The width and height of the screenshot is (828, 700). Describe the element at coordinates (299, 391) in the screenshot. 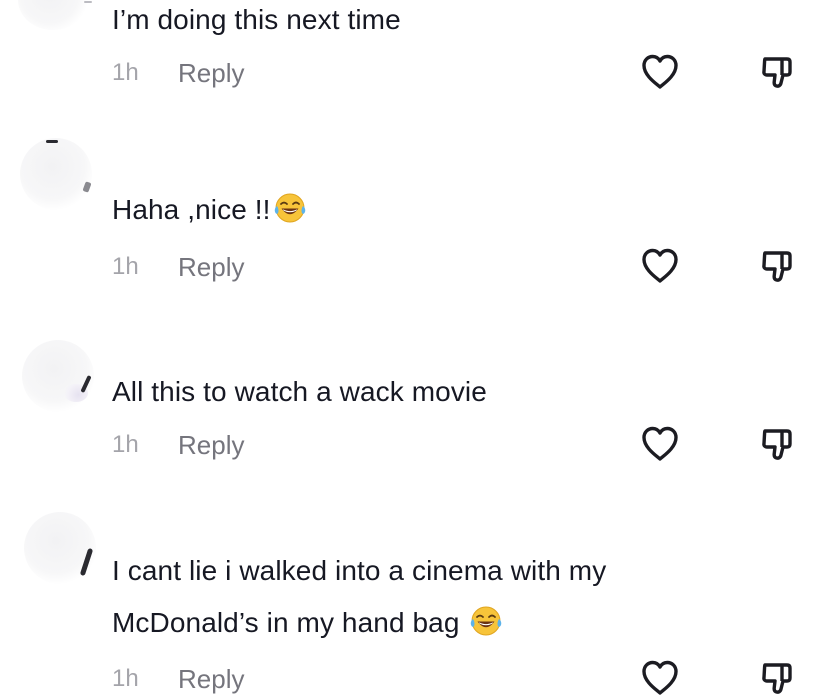

I see `comment-text: All this to watch a wack movie` at that location.